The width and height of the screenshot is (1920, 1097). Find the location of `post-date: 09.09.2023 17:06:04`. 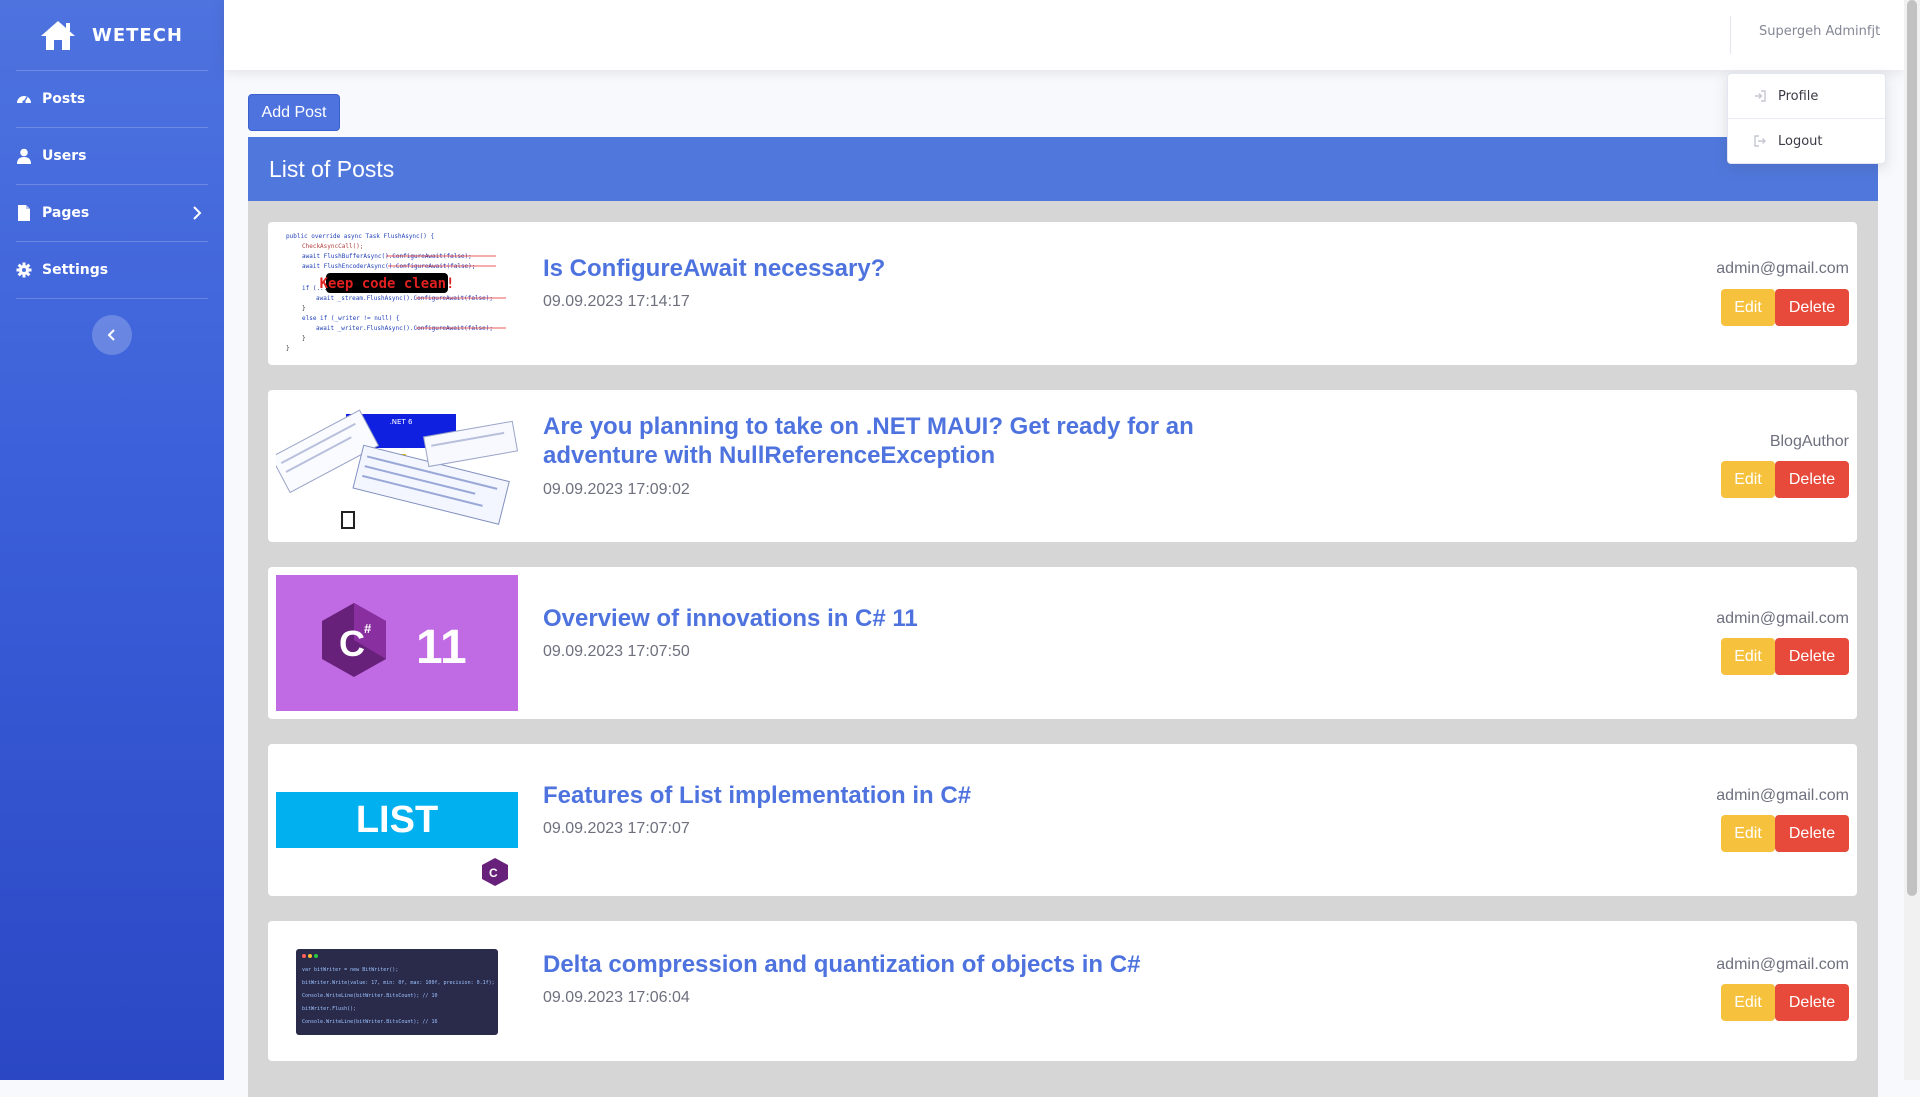

post-date: 09.09.2023 17:06:04 is located at coordinates (616, 997).